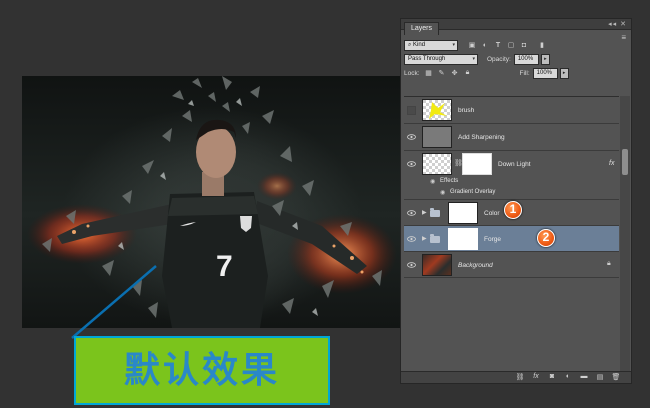 The height and width of the screenshot is (408, 650). I want to click on new-layer-icon: ▤, so click(600, 377).